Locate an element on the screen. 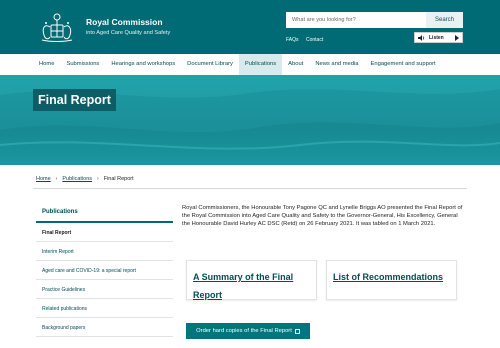 This screenshot has width=500, height=348. listen-label: Listen is located at coordinates (436, 37).